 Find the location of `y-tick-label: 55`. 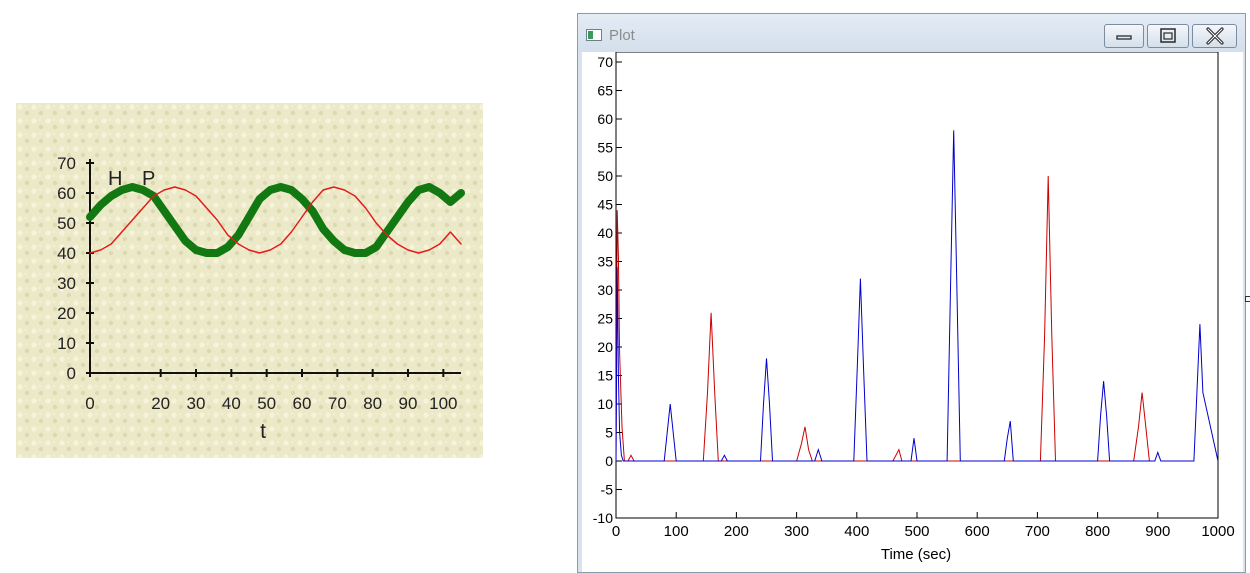

y-tick-label: 55 is located at coordinates (605, 148).